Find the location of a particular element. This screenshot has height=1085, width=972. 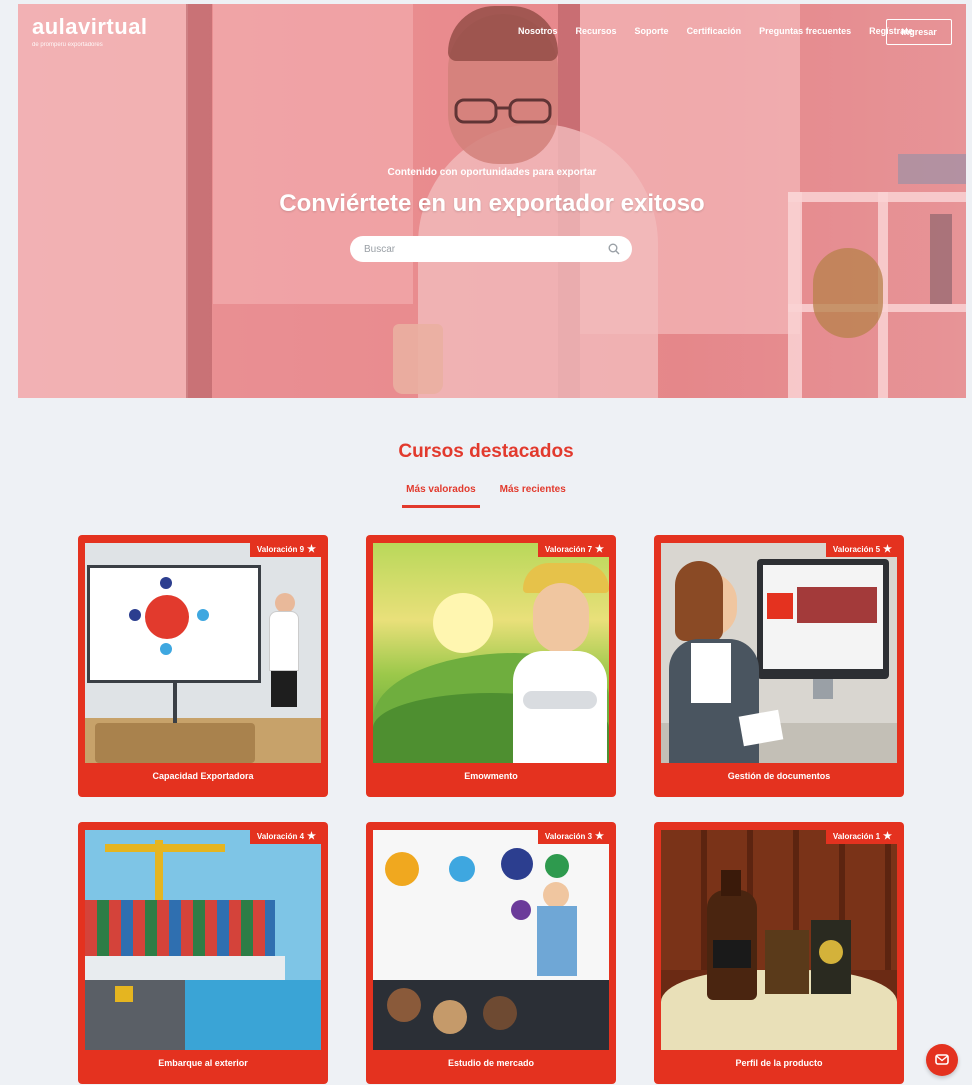

rating-badge: Valoración 3 ★ is located at coordinates (573, 836).